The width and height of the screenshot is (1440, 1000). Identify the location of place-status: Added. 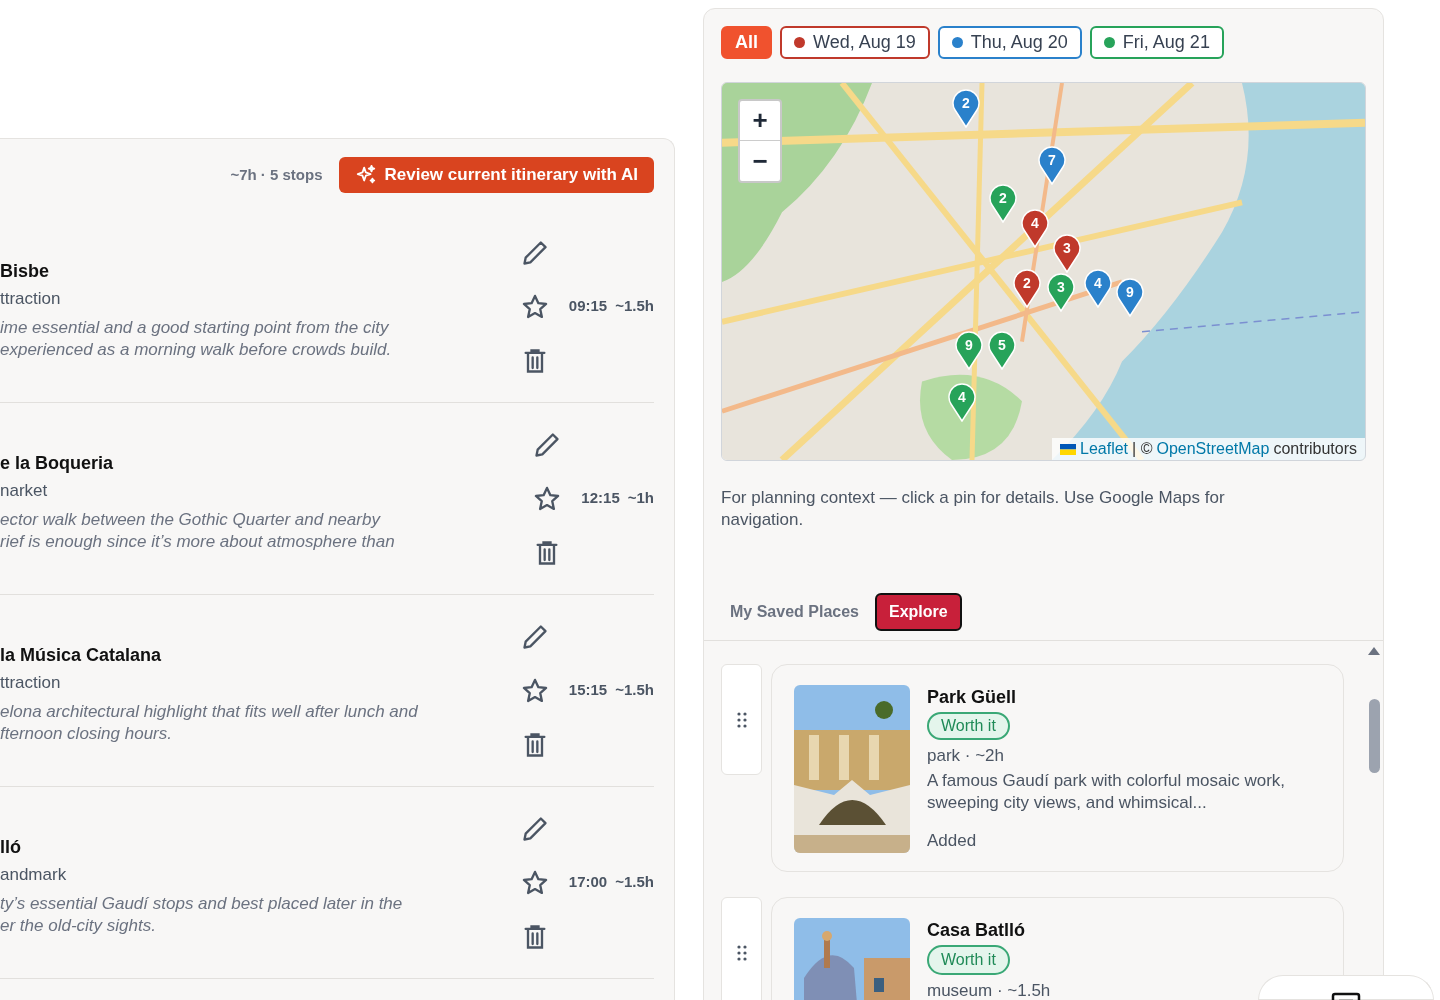
(952, 841).